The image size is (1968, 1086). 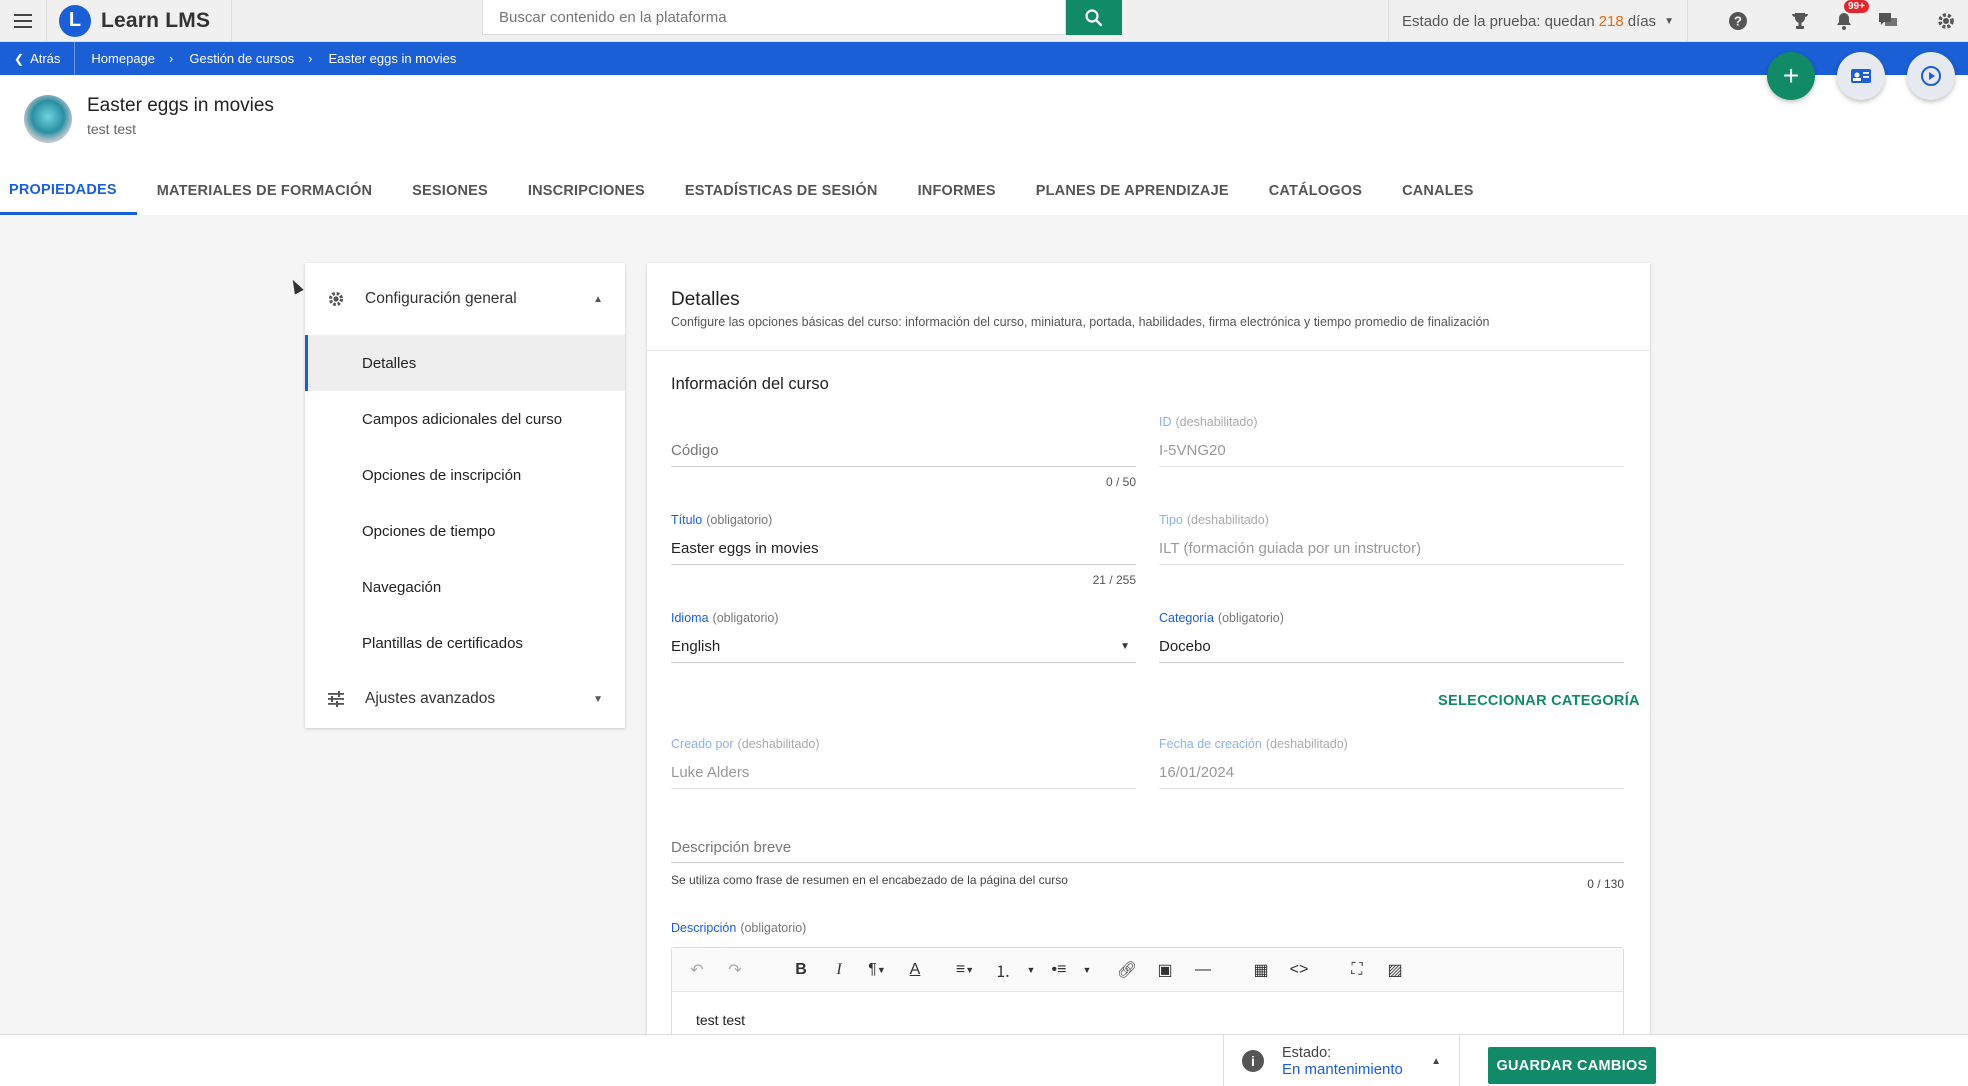 I want to click on ordered-list-chevron-down-icon: ▼, so click(x=1031, y=970).